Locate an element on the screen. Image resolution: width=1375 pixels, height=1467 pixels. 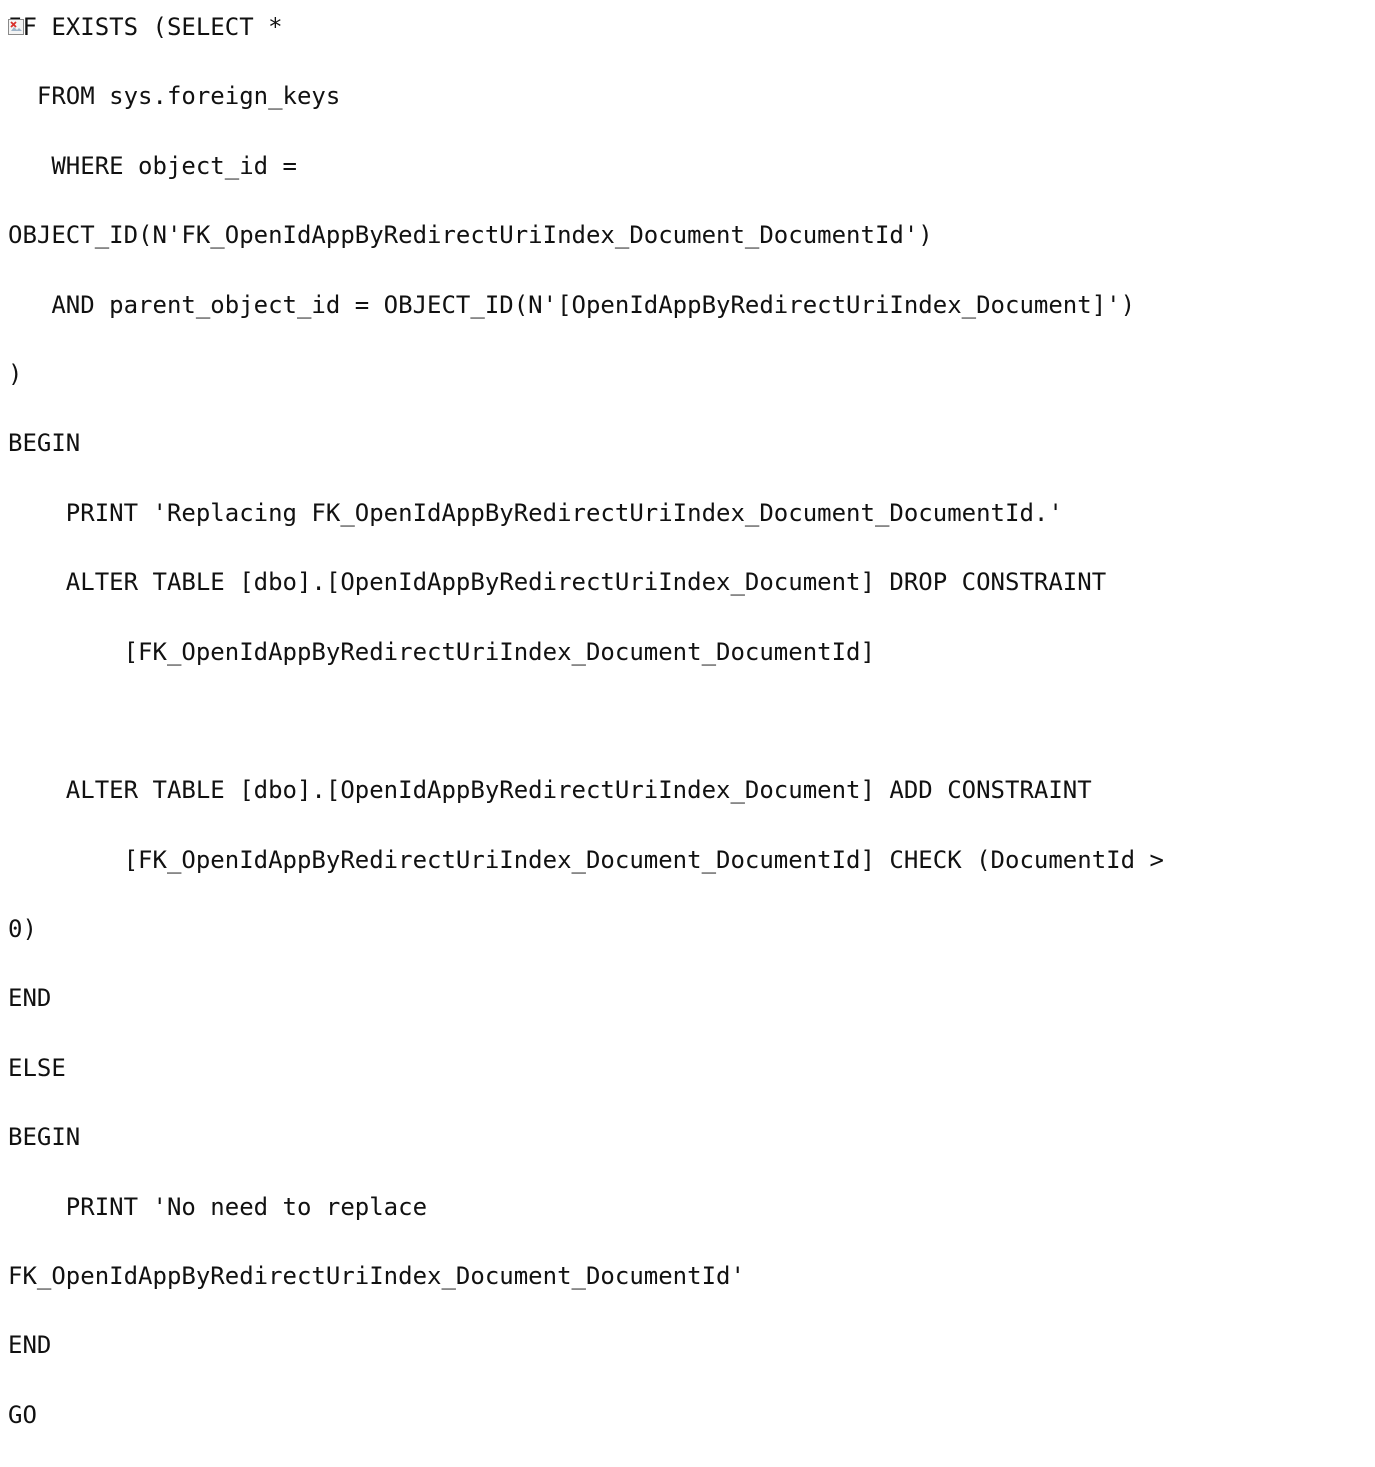
code-line: FROM sys.foreign_keys is located at coordinates (174, 96).